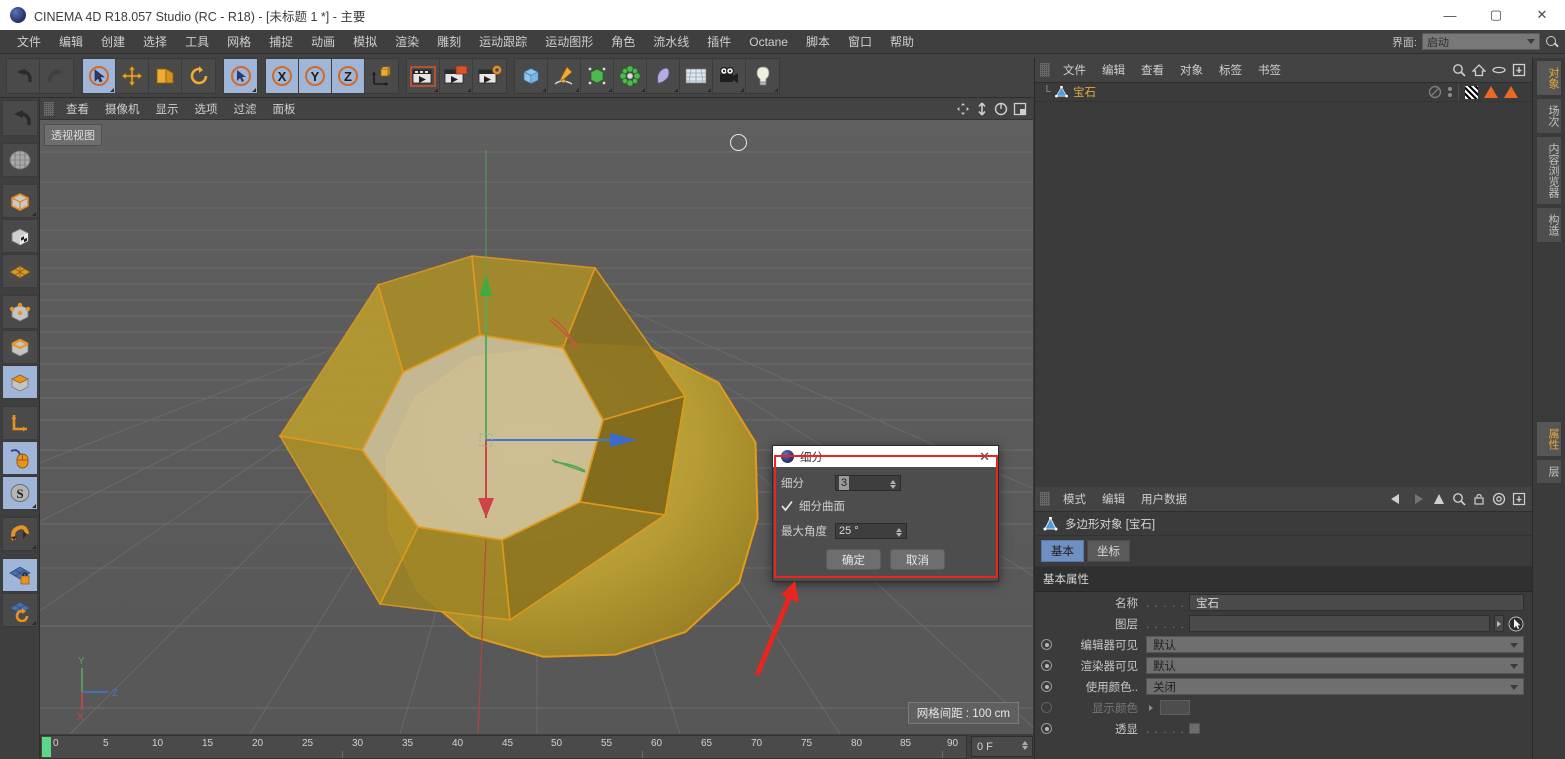 The height and width of the screenshot is (759, 1565). I want to click on viewport-menu-view: 查看, so click(77, 109).